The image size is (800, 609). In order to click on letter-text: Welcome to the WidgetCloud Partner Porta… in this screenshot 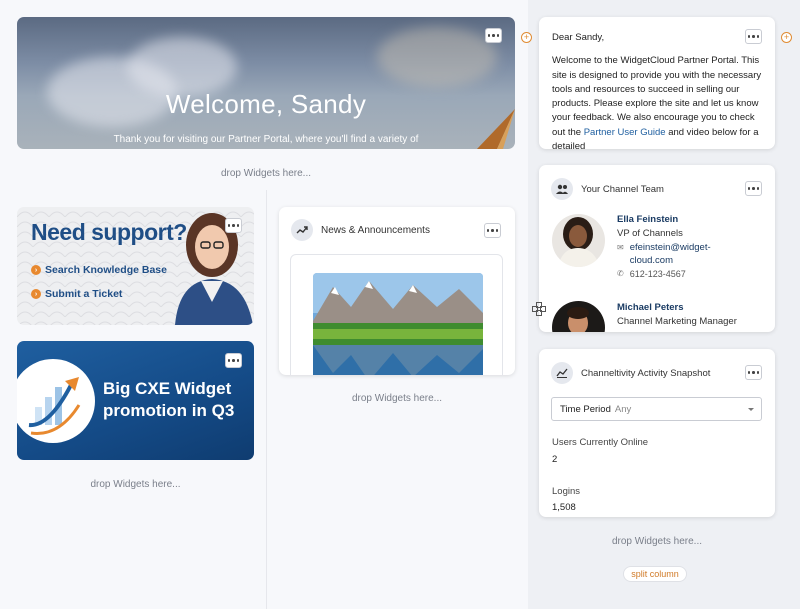, I will do `click(657, 96)`.